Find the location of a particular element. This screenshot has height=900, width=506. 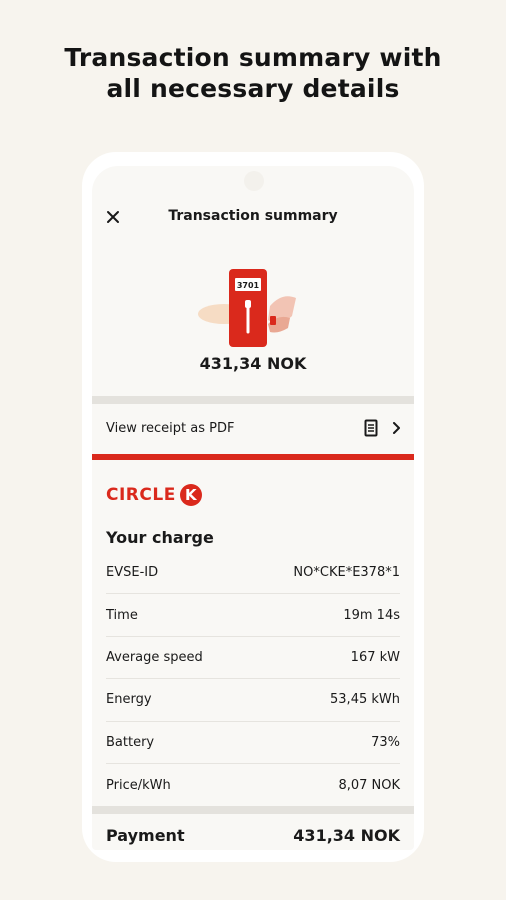

screen-title: Transaction summary is located at coordinates (253, 216).